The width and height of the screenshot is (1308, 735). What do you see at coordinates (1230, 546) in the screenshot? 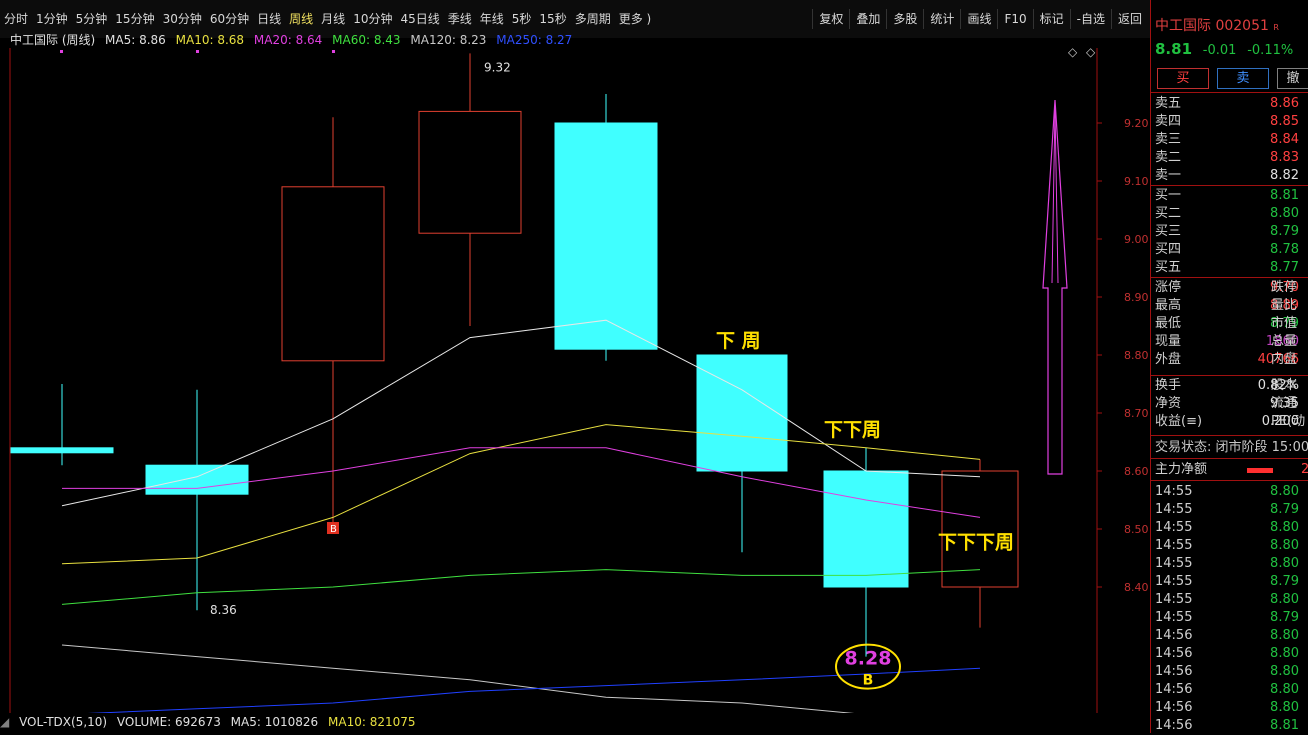
I see `tick-row-3: 14:55 8.80` at bounding box center [1230, 546].